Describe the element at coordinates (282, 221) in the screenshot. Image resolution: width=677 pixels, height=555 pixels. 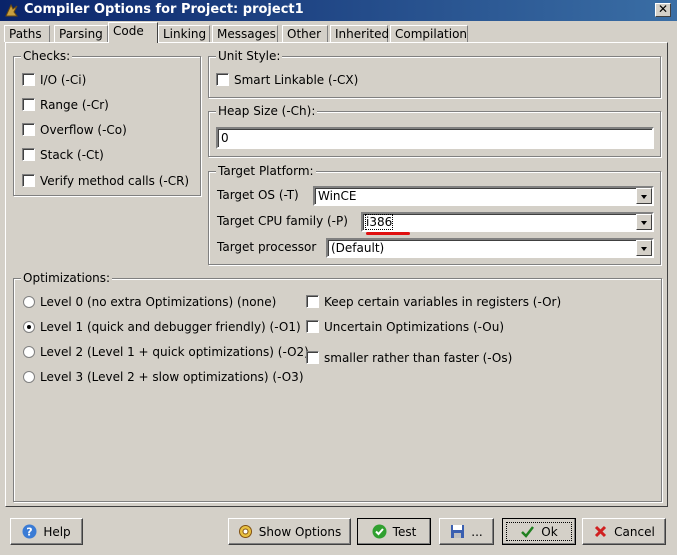
I see `target-cpu-label: Target CPU family (-P)` at that location.